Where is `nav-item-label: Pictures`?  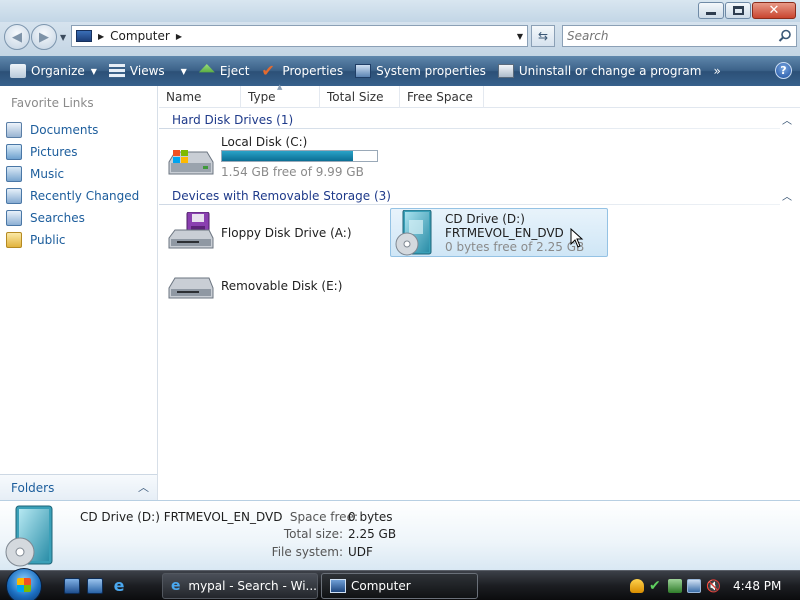
nav-item-label: Pictures is located at coordinates (54, 152).